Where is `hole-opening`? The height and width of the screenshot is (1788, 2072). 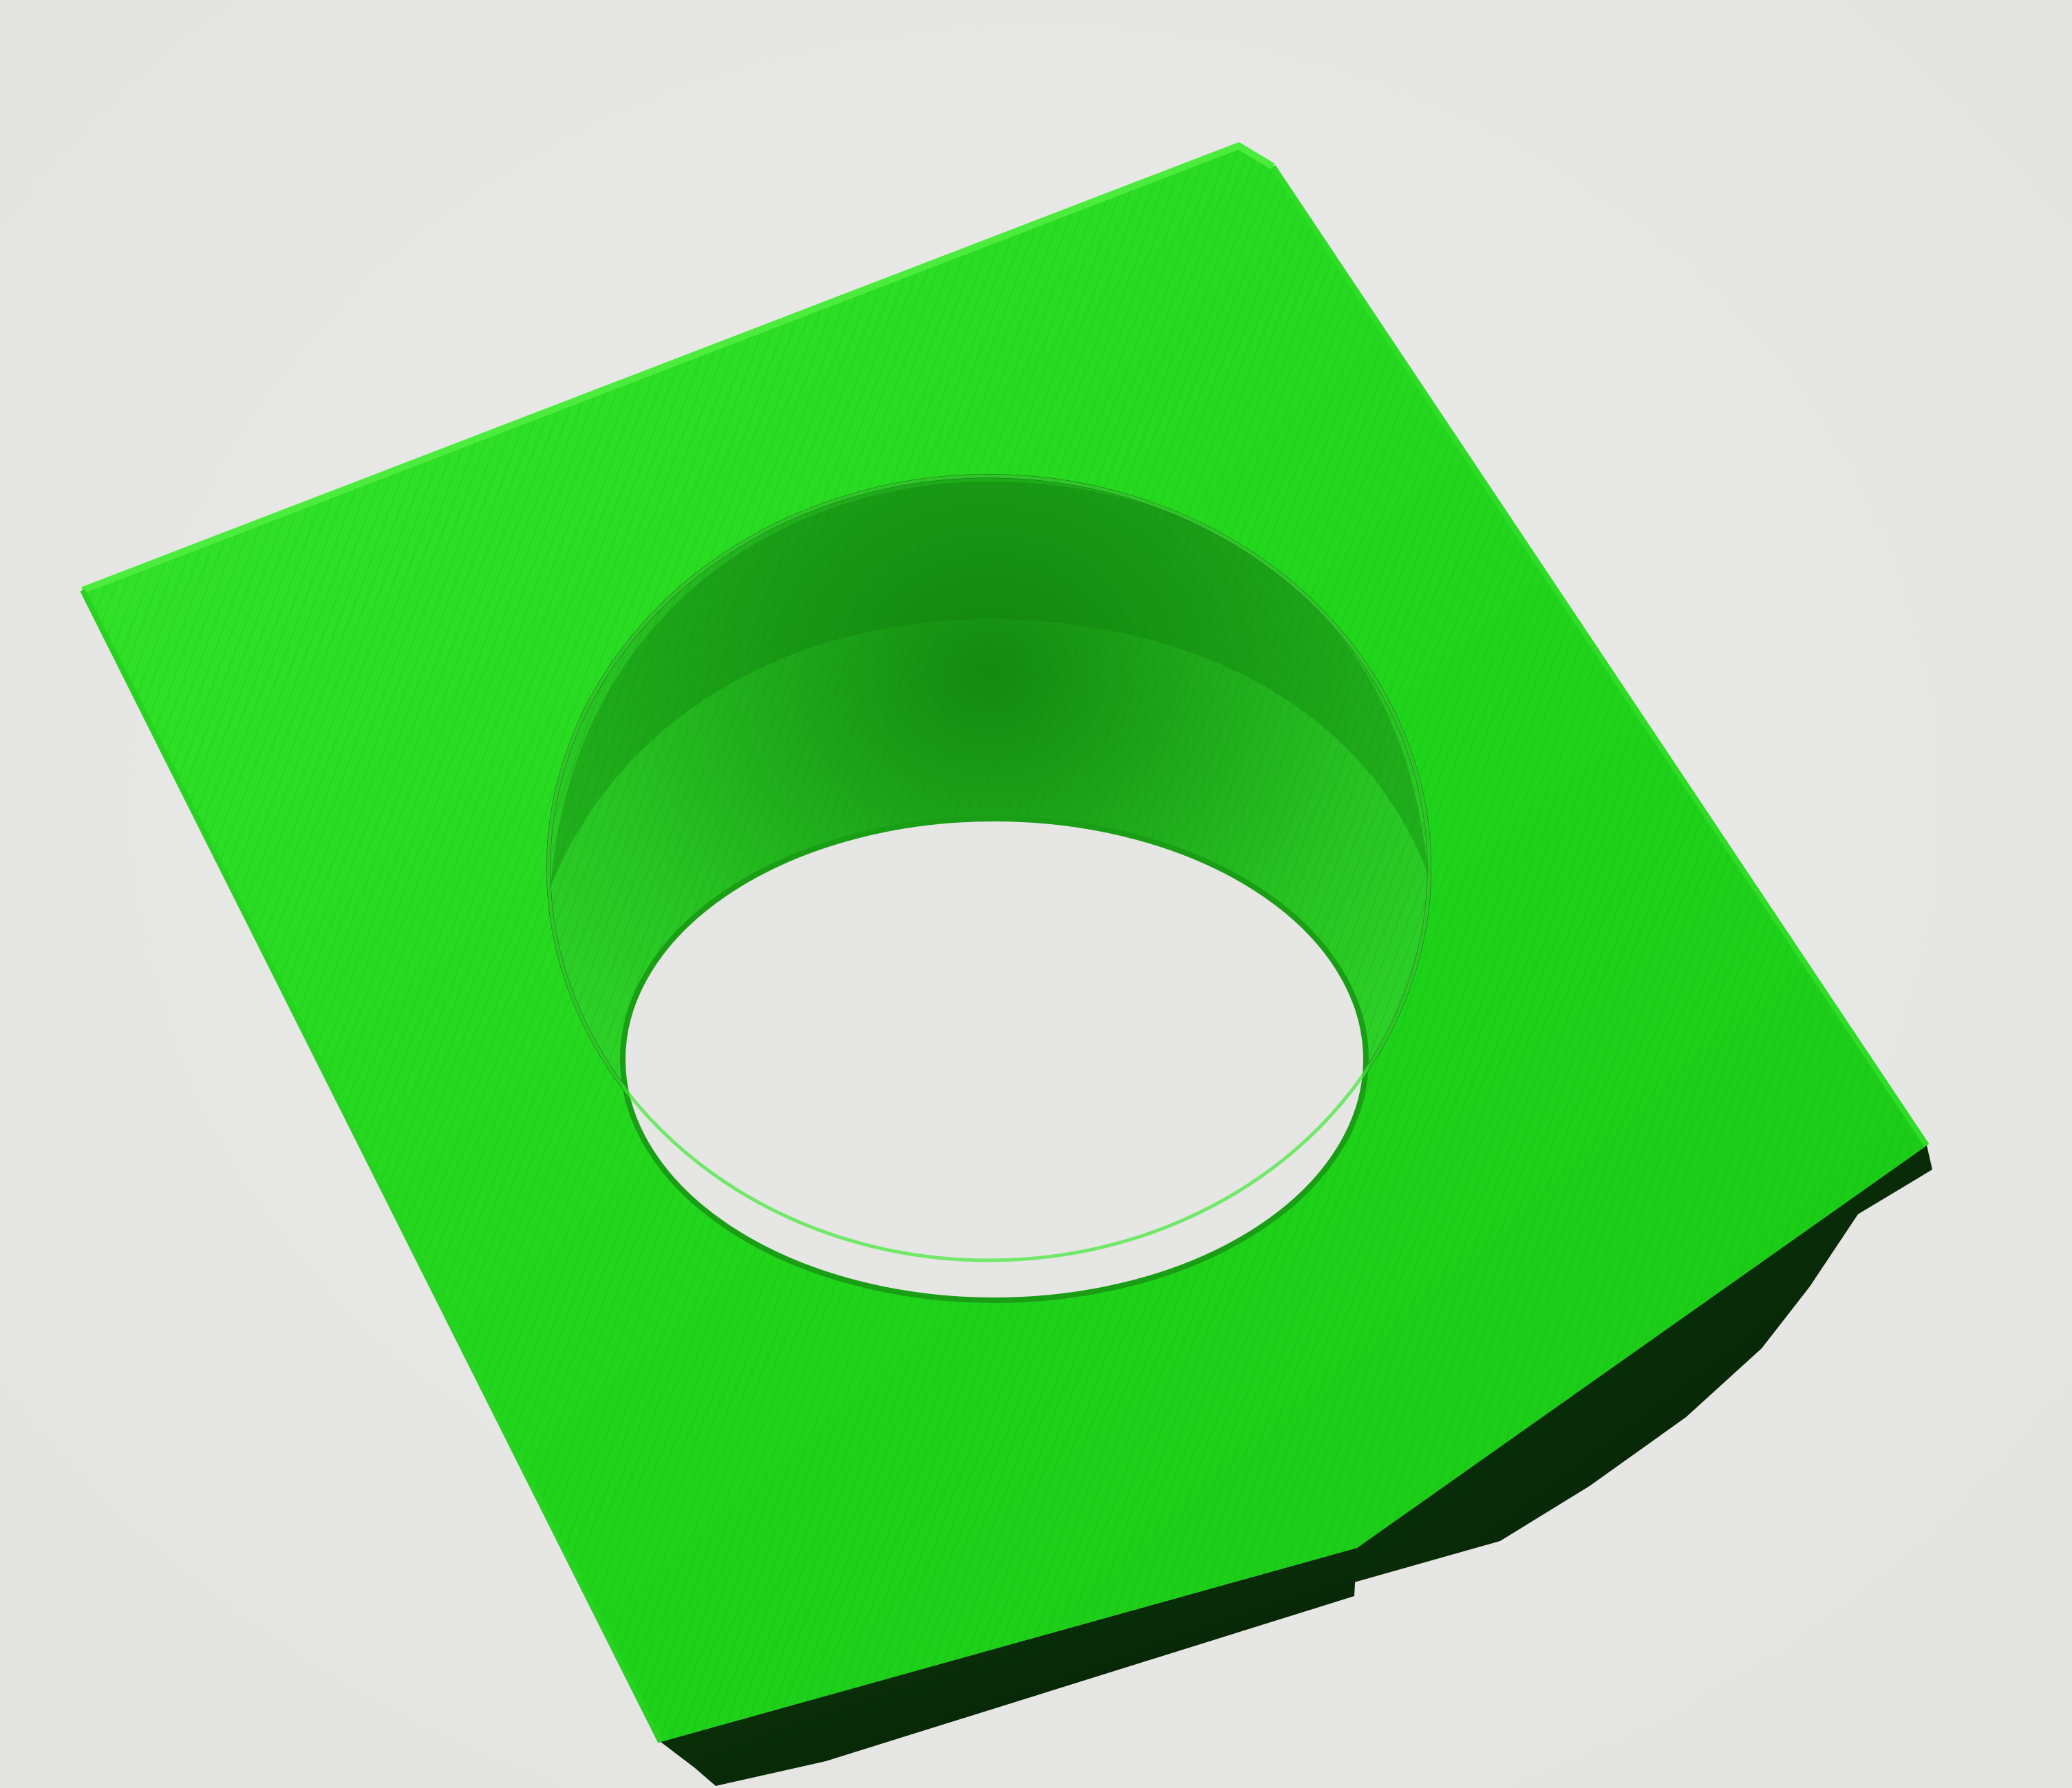 hole-opening is located at coordinates (994, 1059).